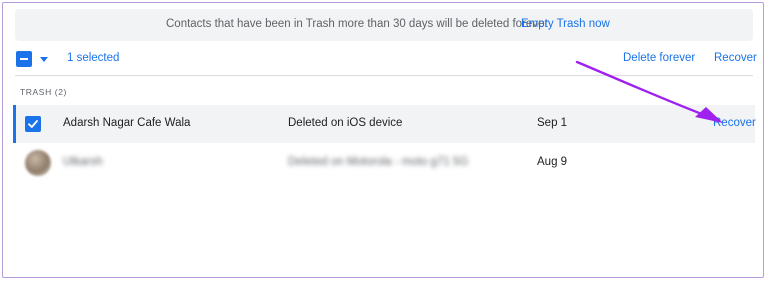  I want to click on recover-toolbar-button: Recover, so click(735, 58).